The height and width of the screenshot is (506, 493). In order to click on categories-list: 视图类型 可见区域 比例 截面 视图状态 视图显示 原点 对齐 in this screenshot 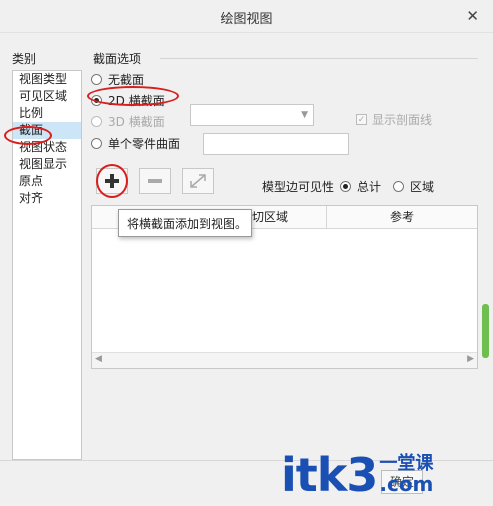, I will do `click(47, 265)`.